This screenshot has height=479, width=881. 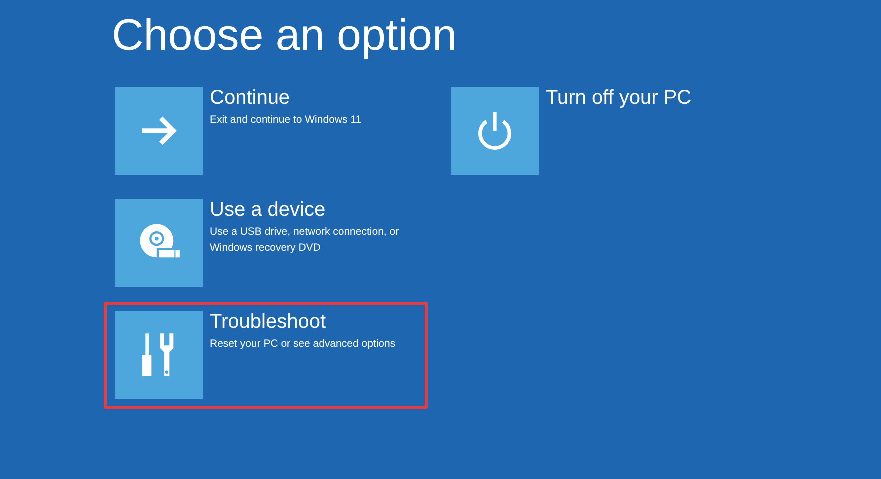 I want to click on option-title: Continue, so click(x=250, y=98).